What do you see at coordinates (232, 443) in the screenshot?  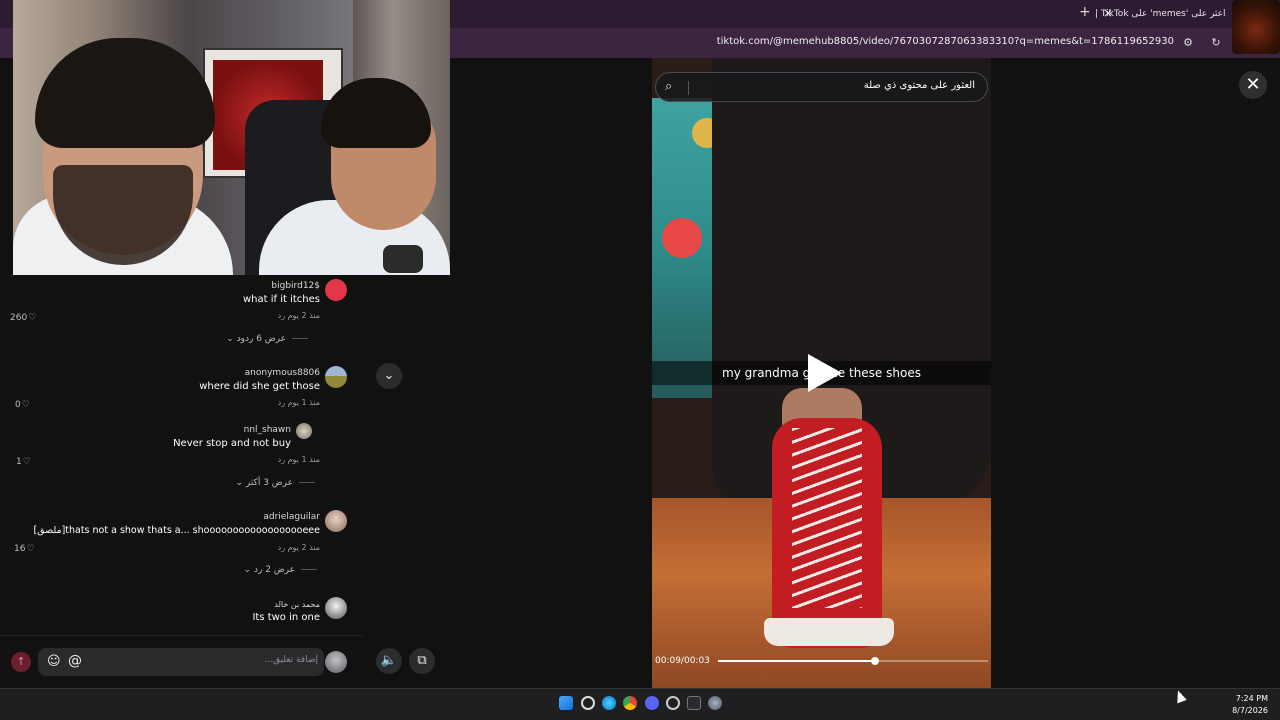 I see `comment-text: Never stop and not buy` at bounding box center [232, 443].